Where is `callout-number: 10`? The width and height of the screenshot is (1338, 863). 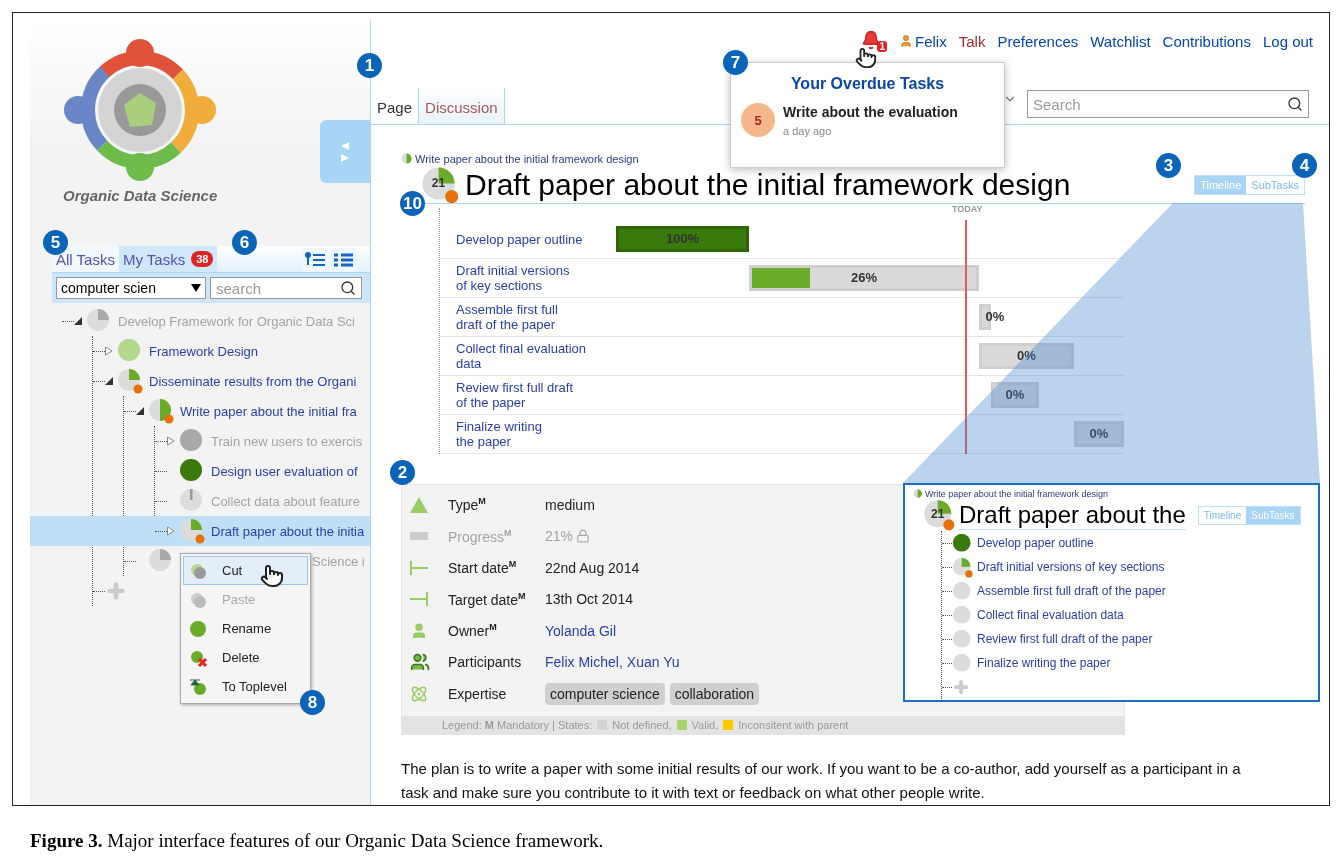
callout-number: 10 is located at coordinates (412, 203).